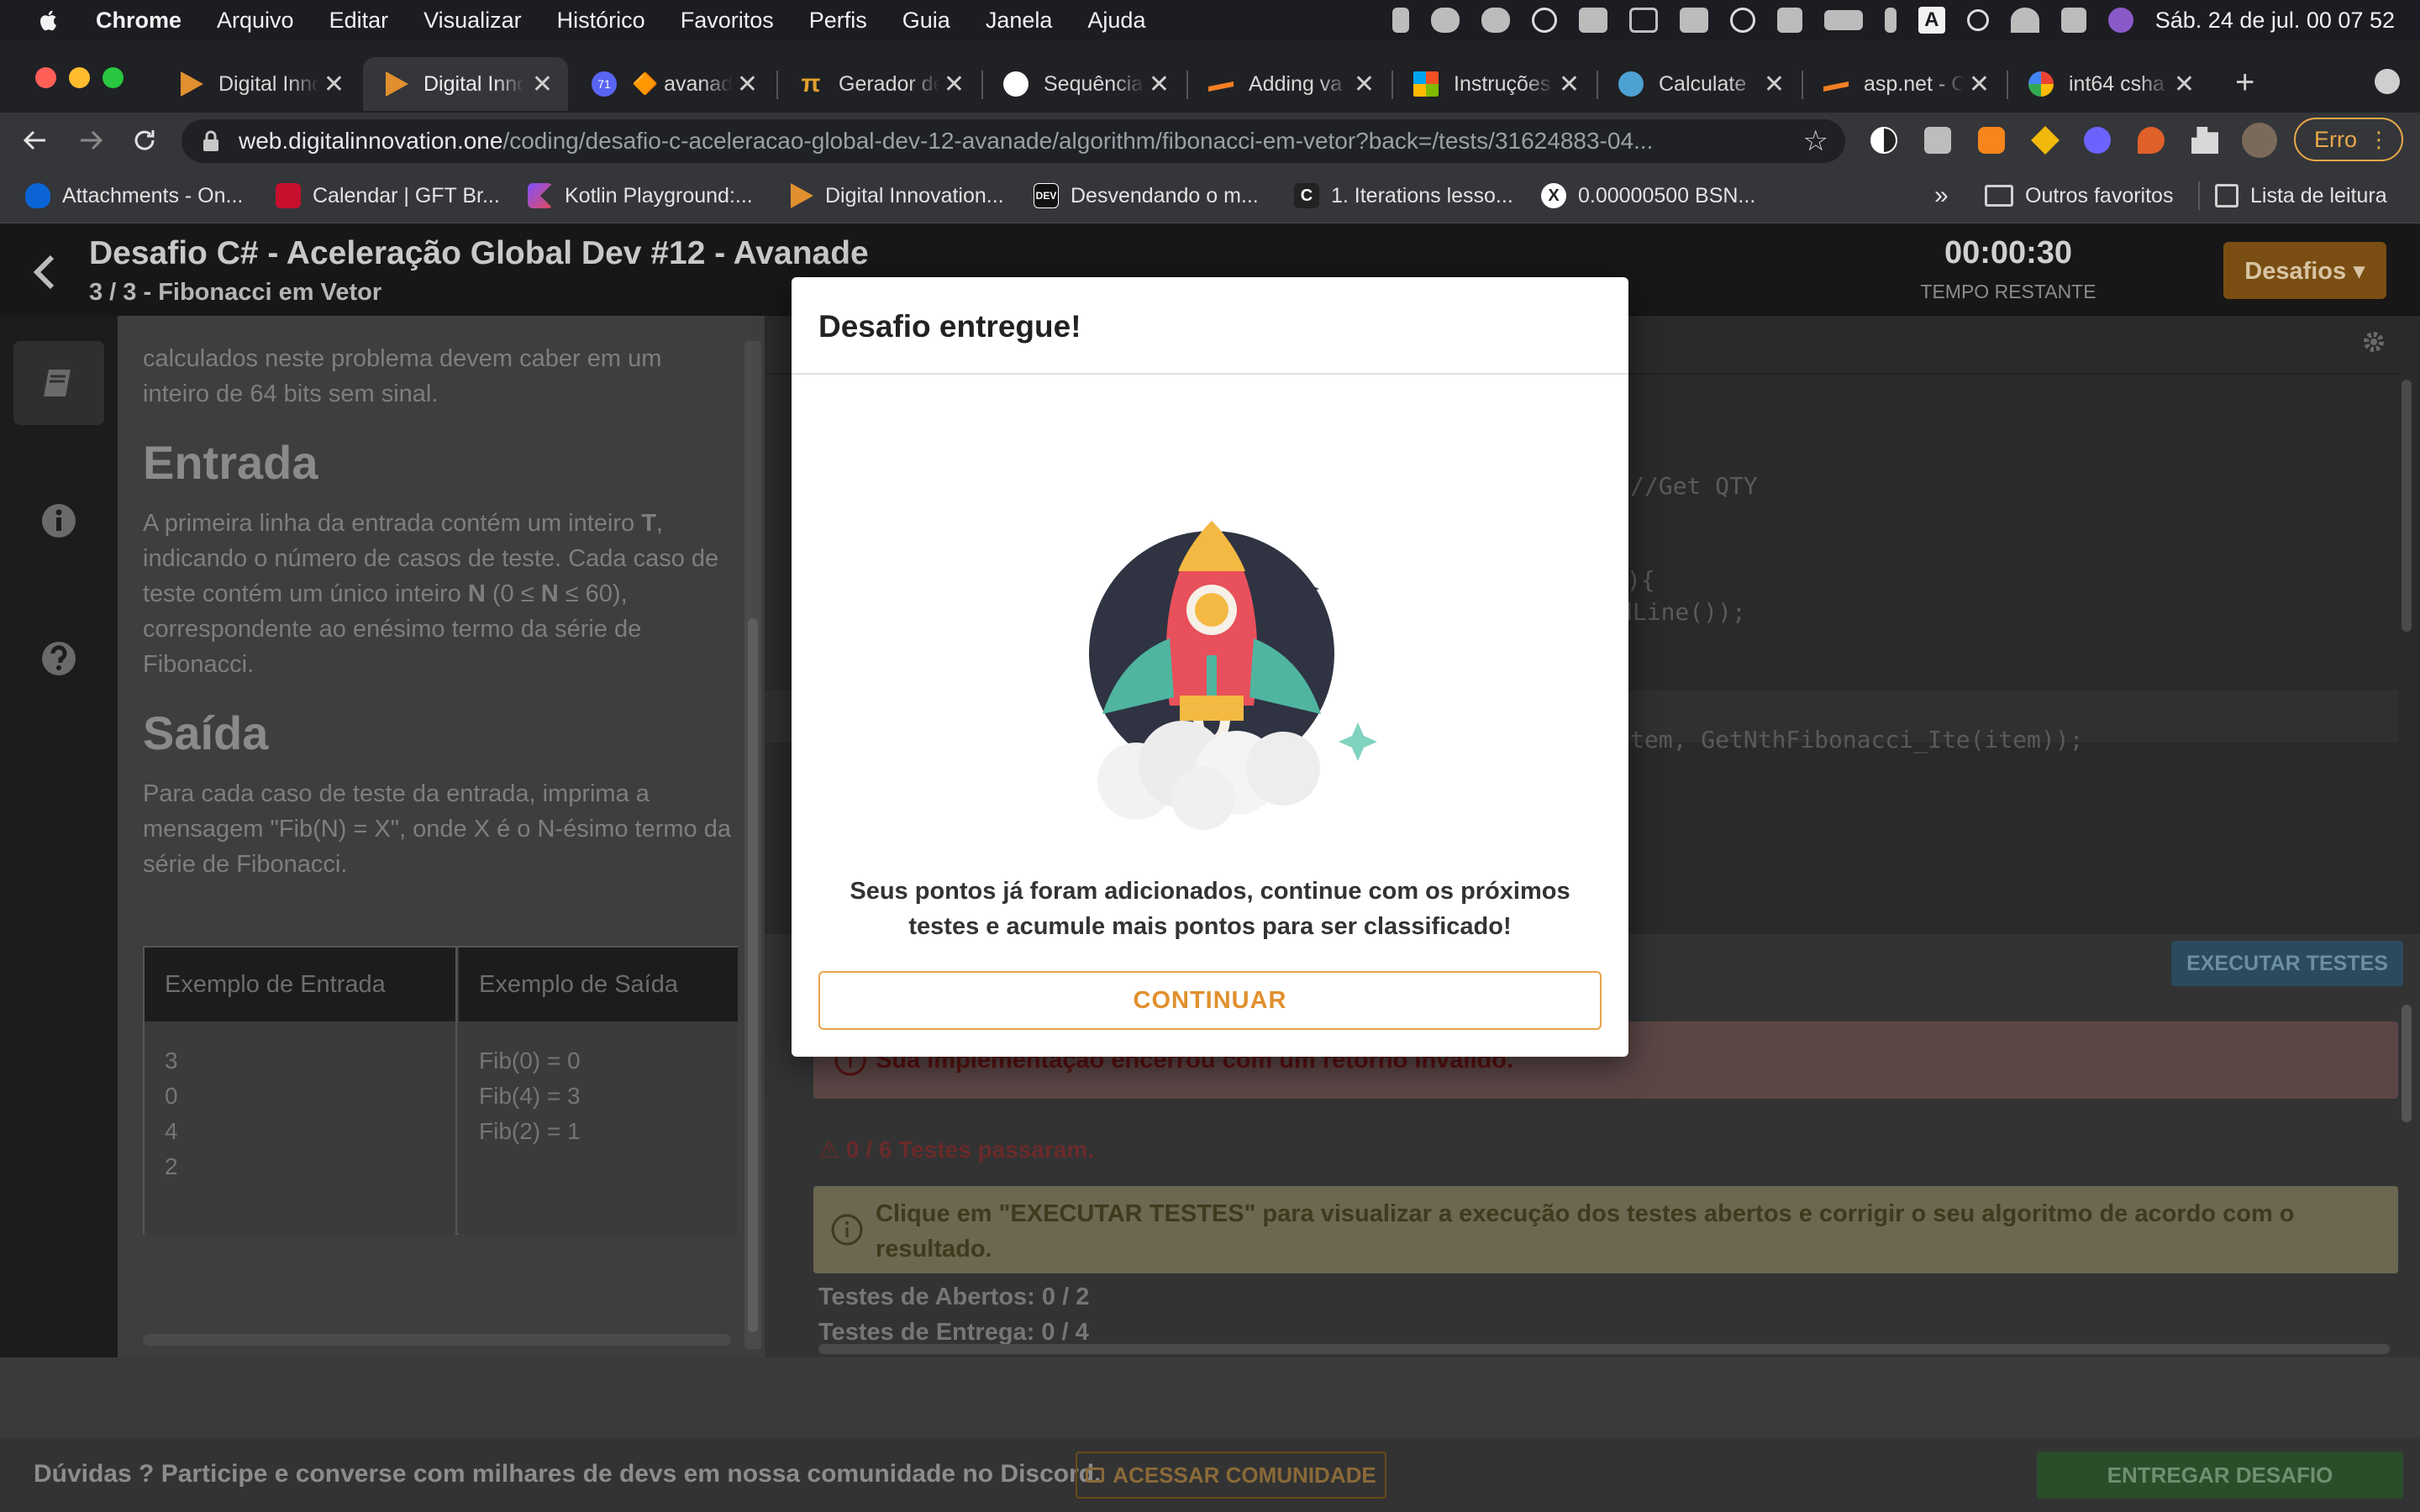  What do you see at coordinates (2109, 84) in the screenshot?
I see `browser-tab: int64 csha ✕` at bounding box center [2109, 84].